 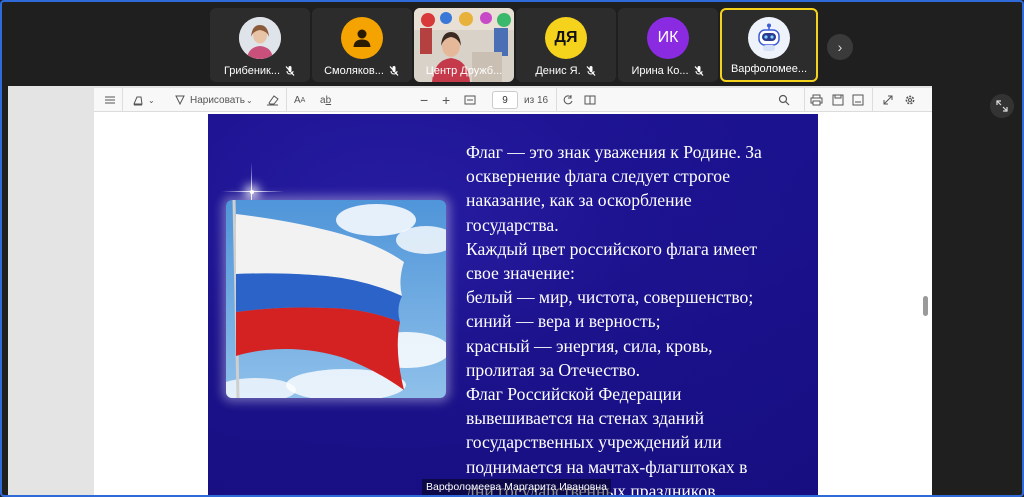 I want to click on slide-text-line: осквернение флага следует строгое, so click(x=598, y=176).